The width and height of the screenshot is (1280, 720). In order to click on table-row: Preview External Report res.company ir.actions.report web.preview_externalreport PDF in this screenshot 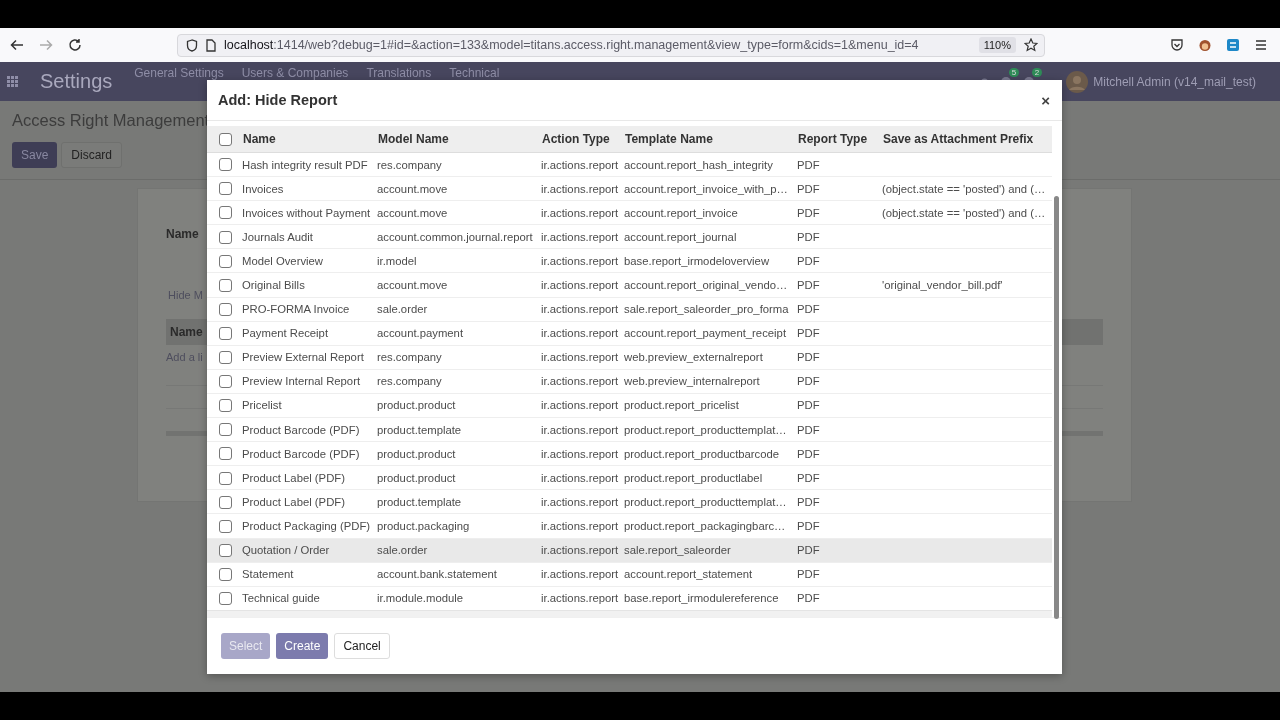, I will do `click(629, 357)`.